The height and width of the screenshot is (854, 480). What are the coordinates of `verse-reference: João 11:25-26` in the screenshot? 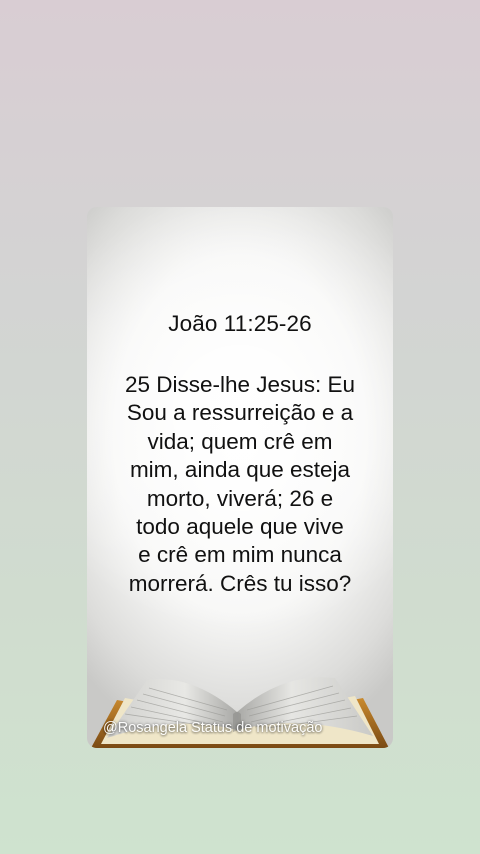 It's located at (240, 323).